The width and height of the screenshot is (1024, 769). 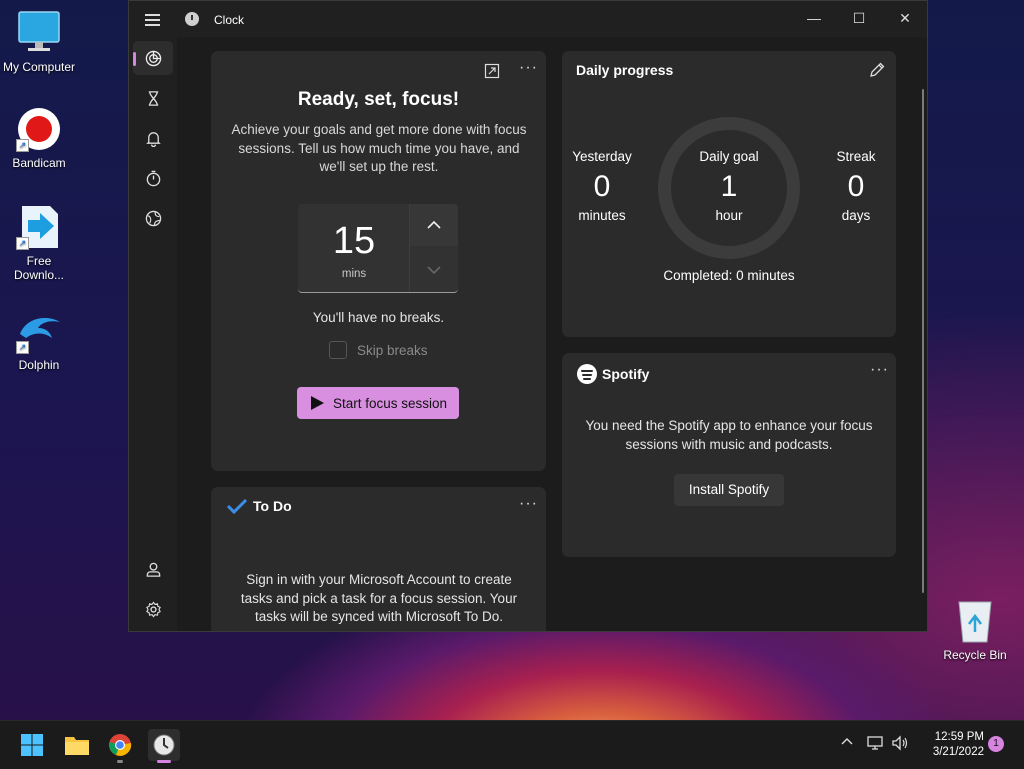 I want to click on spotify-brand: Spotify, so click(x=626, y=374).